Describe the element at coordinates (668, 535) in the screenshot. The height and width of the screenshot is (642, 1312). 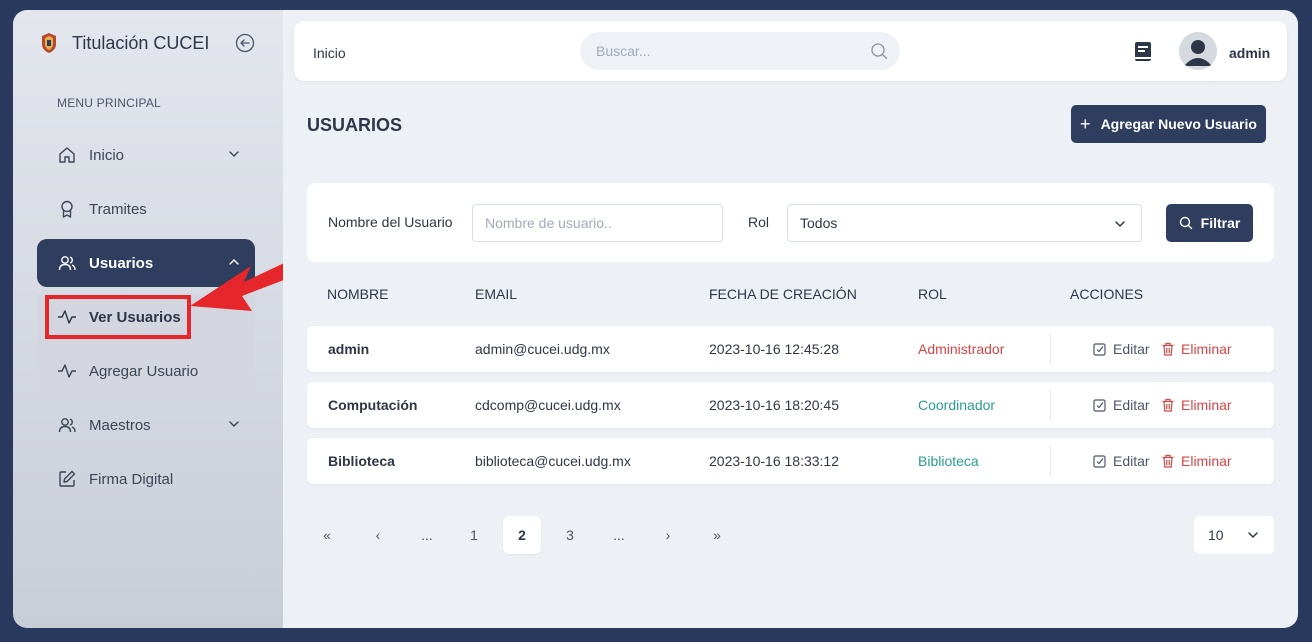
I see `next-page-button: ›` at that location.